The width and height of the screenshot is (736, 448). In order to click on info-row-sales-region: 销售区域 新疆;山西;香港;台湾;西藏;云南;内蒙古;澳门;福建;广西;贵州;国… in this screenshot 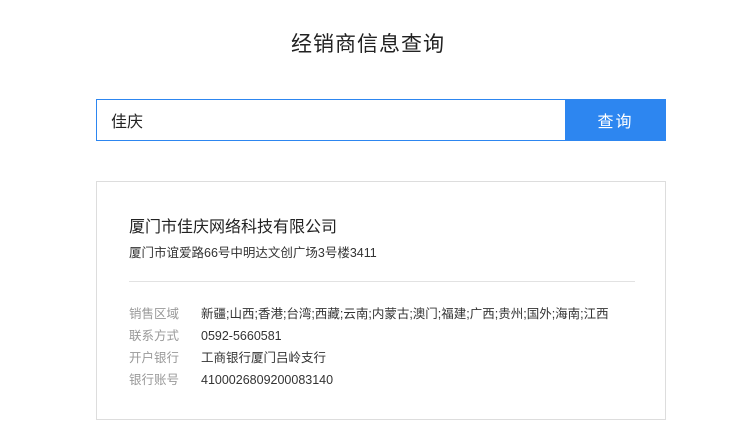, I will do `click(389, 314)`.